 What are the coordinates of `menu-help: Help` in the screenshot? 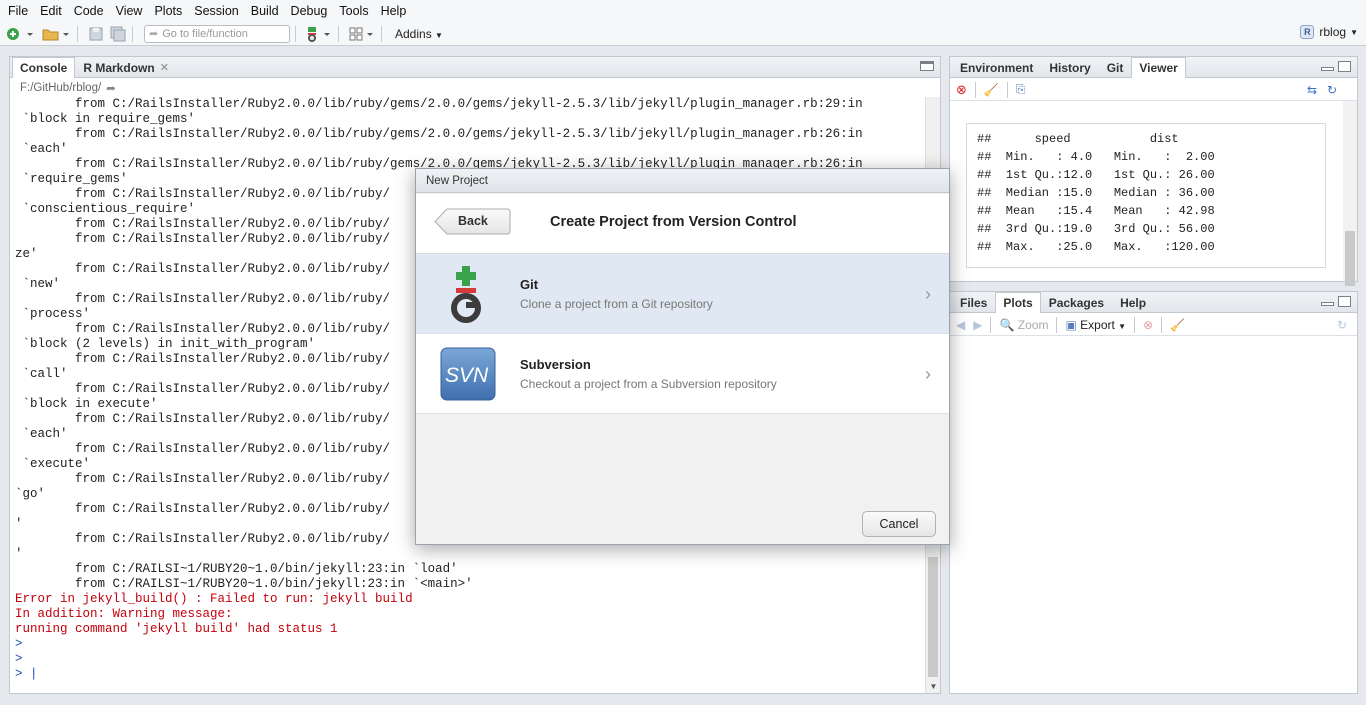 It's located at (394, 11).